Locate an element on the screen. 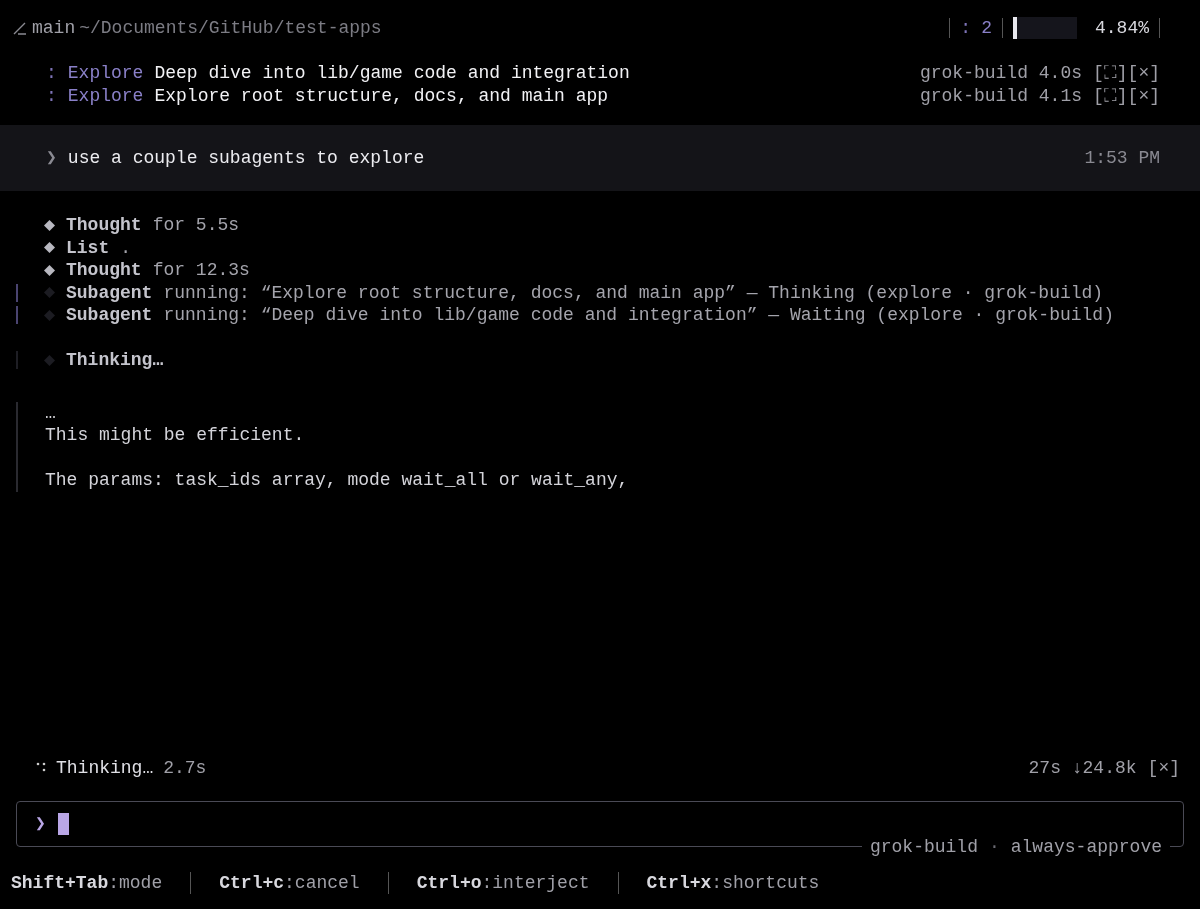 This screenshot has width=1200, height=909. activity-label: List is located at coordinates (88, 247).